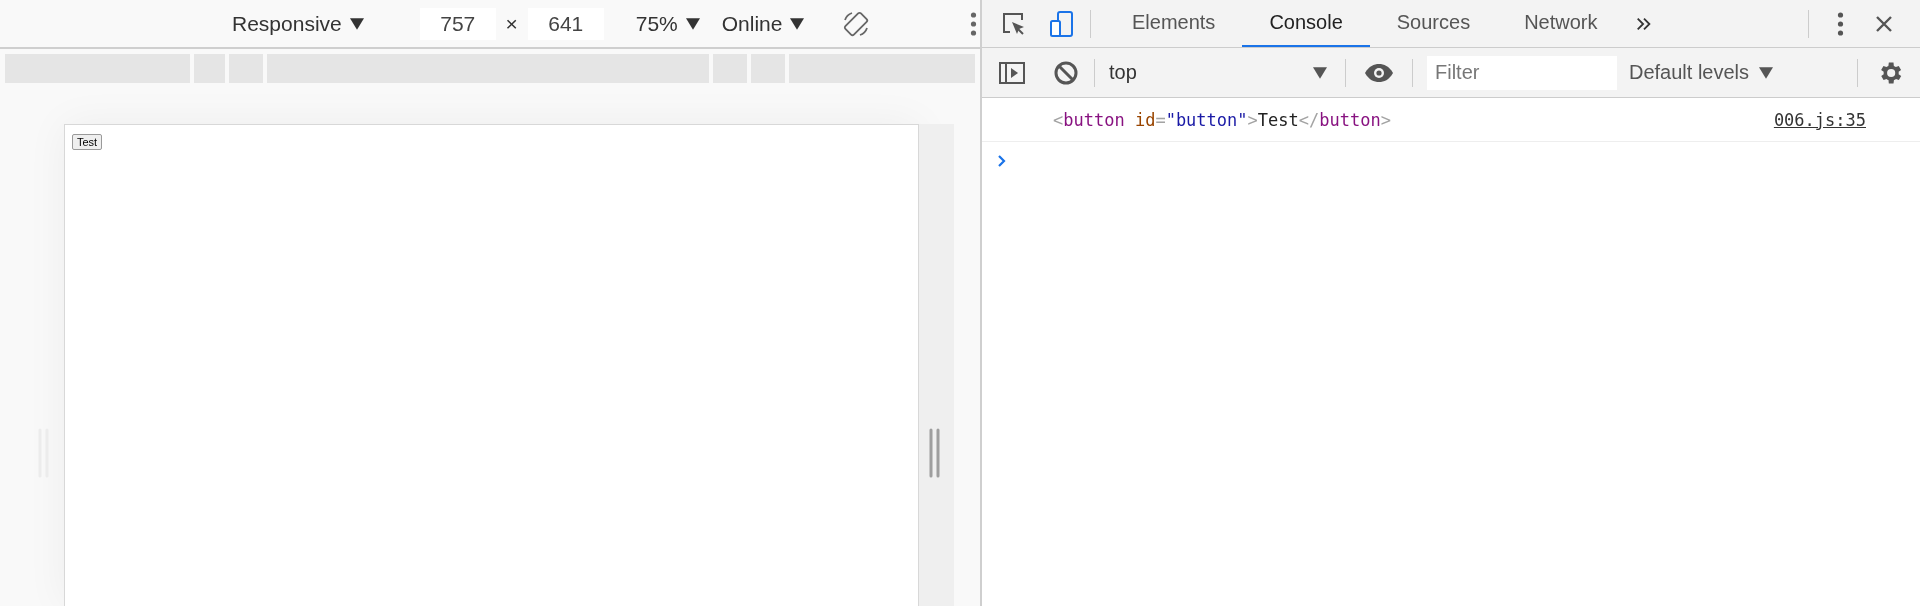 This screenshot has height=606, width=1920. I want to click on height-field: 641, so click(565, 23).